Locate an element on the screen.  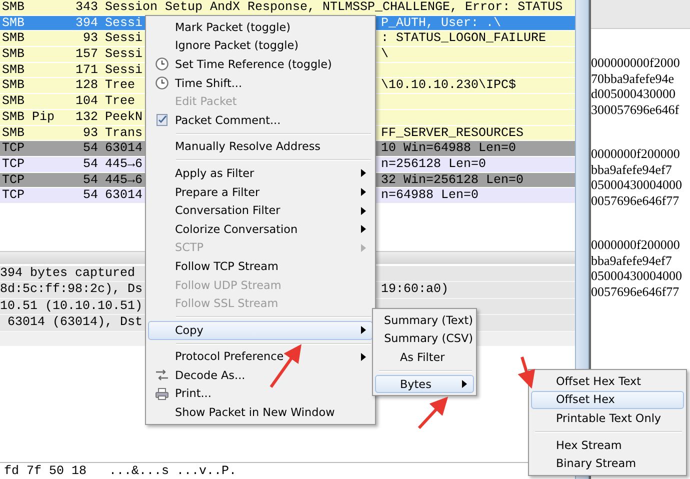
hex-text: 300057696e646f is located at coordinates (635, 109).